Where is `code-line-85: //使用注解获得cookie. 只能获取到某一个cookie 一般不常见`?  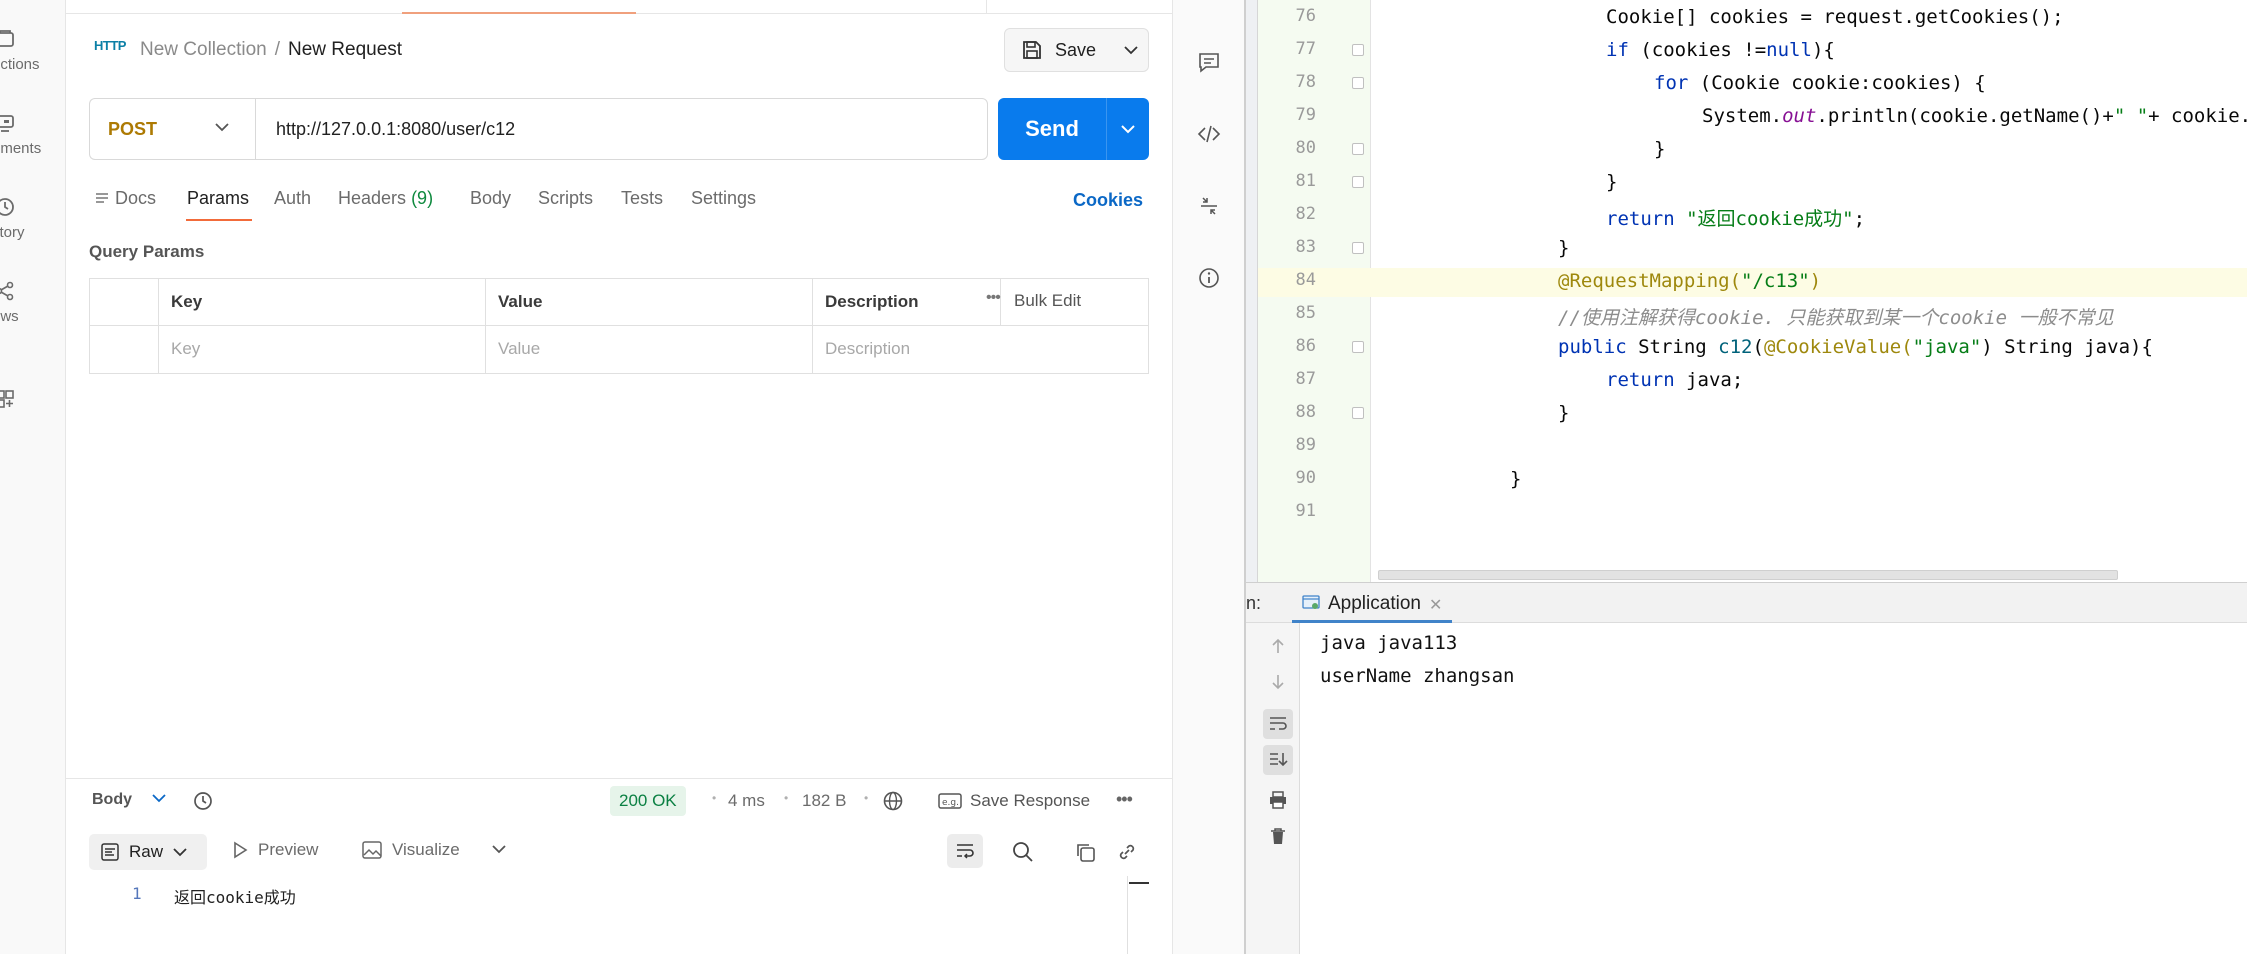 code-line-85: //使用注解获得cookie. 只能获取到某一个cookie 一般不常见 is located at coordinates (1835, 316).